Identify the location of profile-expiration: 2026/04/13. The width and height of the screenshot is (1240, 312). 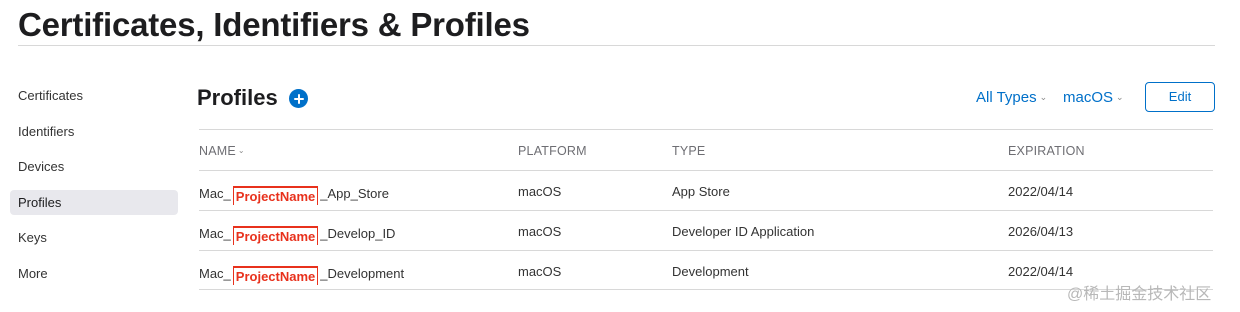
(1041, 231).